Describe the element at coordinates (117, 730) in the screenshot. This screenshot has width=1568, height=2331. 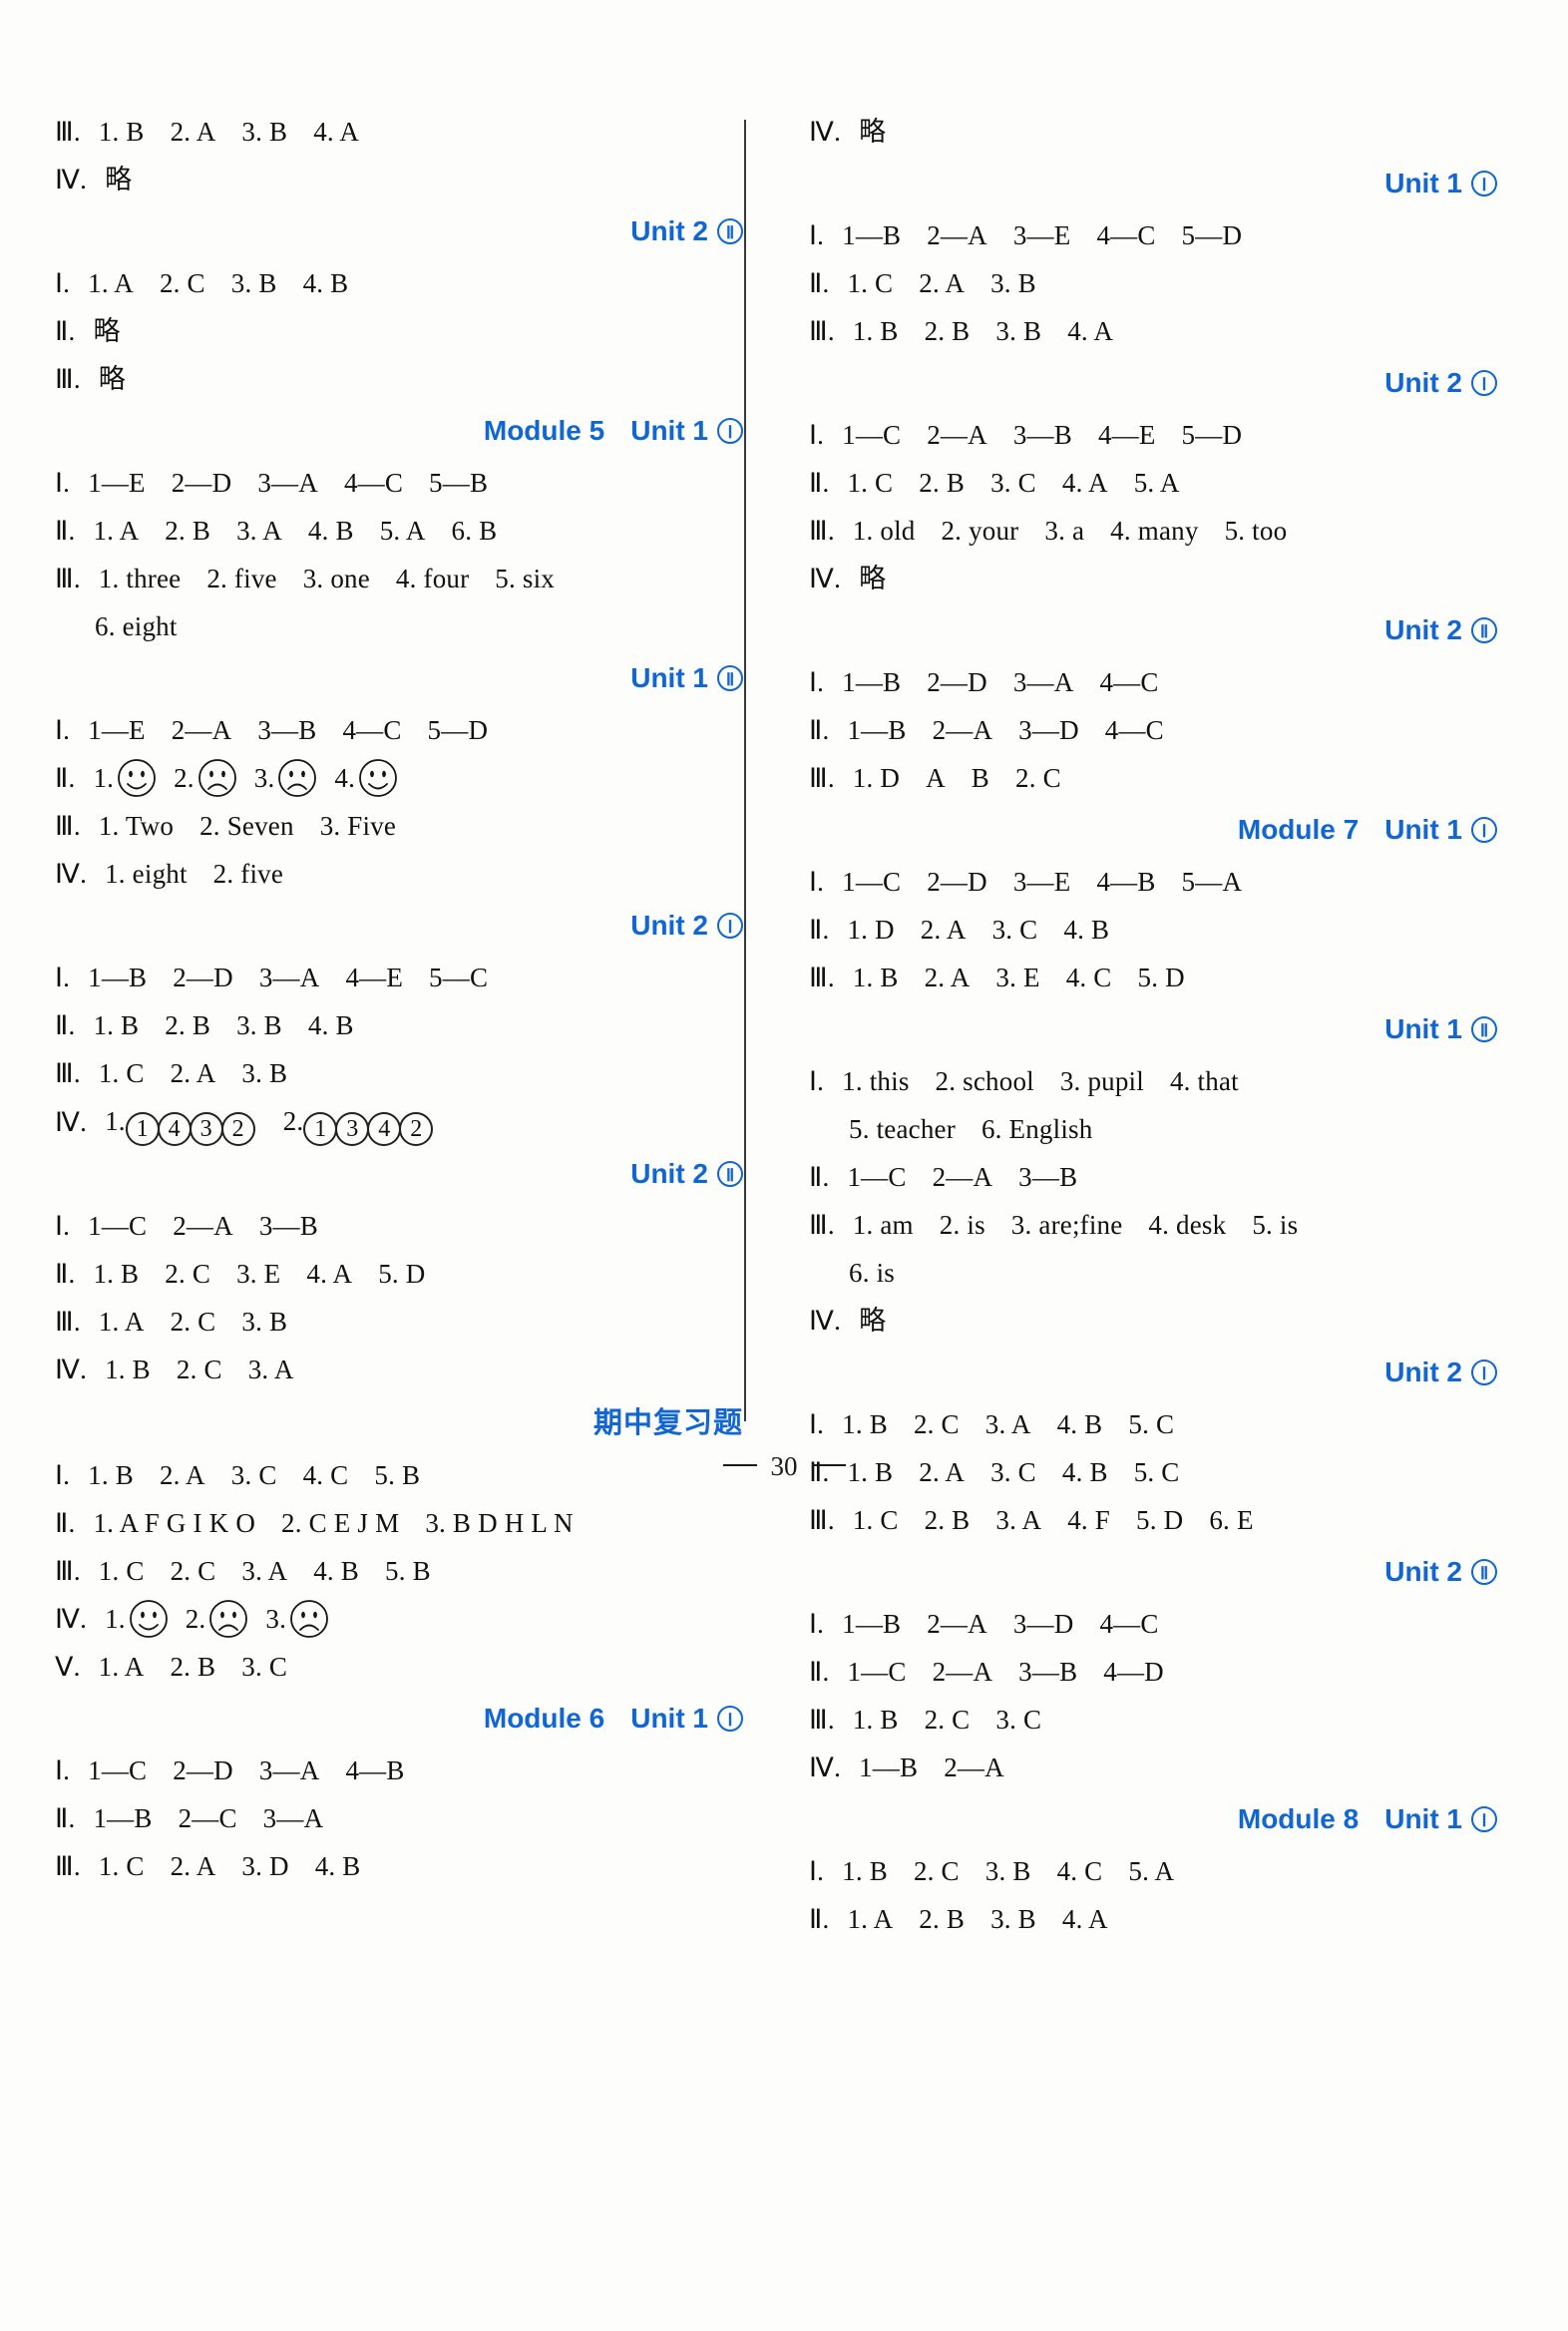
I see `answer-item: 1—E` at that location.